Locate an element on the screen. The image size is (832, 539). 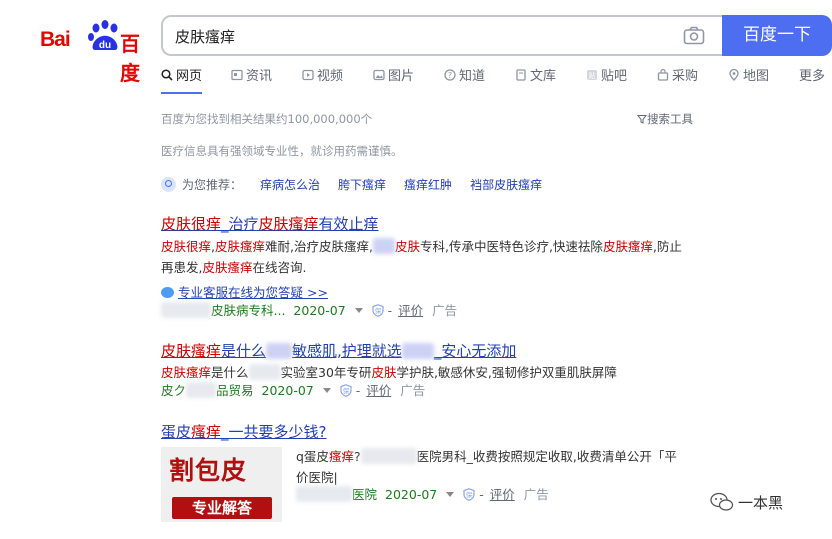
tab-label: 文库 is located at coordinates (543, 76).